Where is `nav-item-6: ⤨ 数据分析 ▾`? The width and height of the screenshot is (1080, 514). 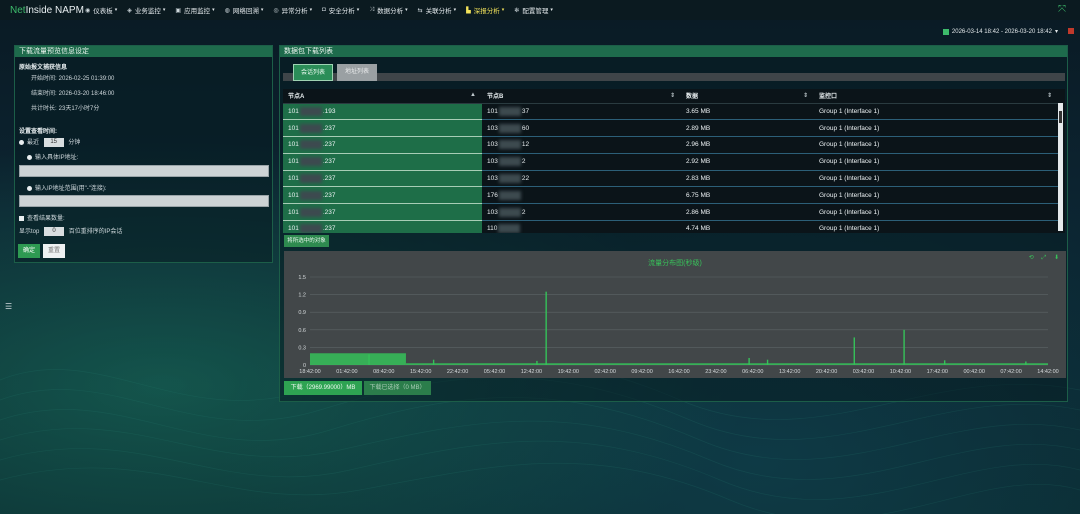
nav-item-6: ⤨ 数据分析 ▾ is located at coordinates (388, 10).